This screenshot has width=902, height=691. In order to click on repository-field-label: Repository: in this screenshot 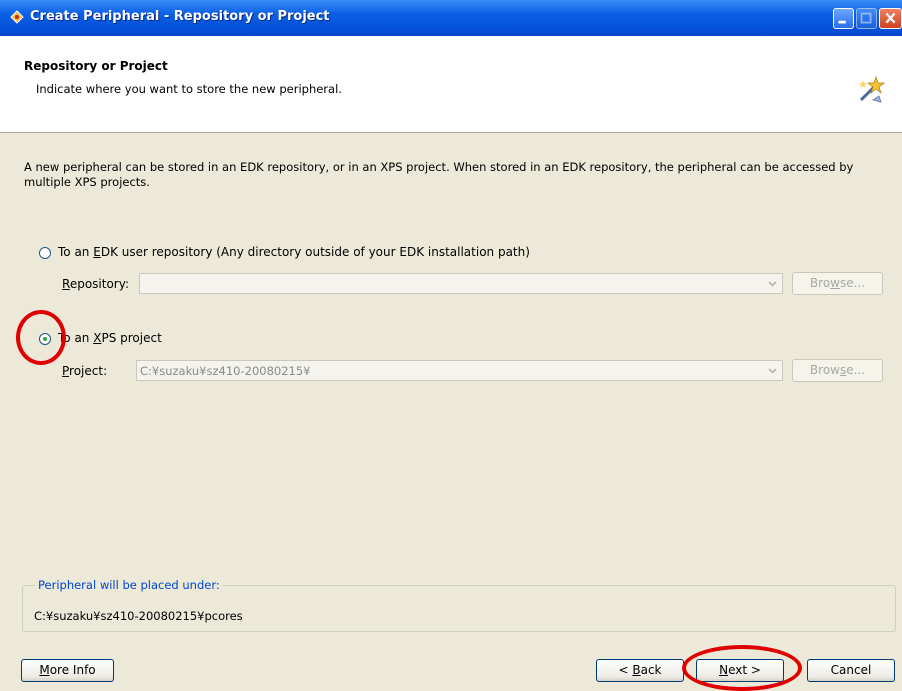, I will do `click(95, 284)`.